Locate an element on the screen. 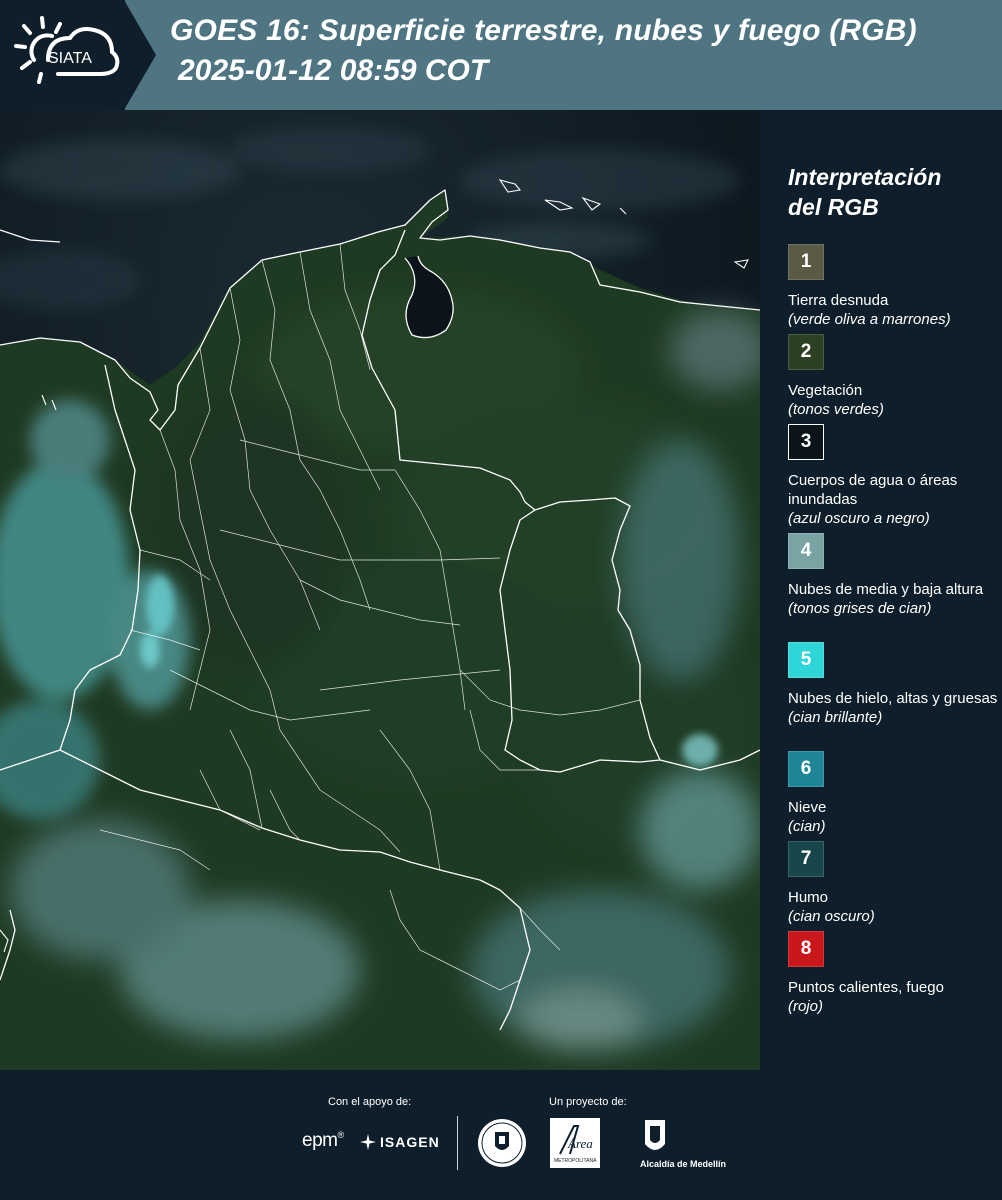 Image resolution: width=1002 pixels, height=1200 pixels. epm-logo: epm® is located at coordinates (323, 1141).